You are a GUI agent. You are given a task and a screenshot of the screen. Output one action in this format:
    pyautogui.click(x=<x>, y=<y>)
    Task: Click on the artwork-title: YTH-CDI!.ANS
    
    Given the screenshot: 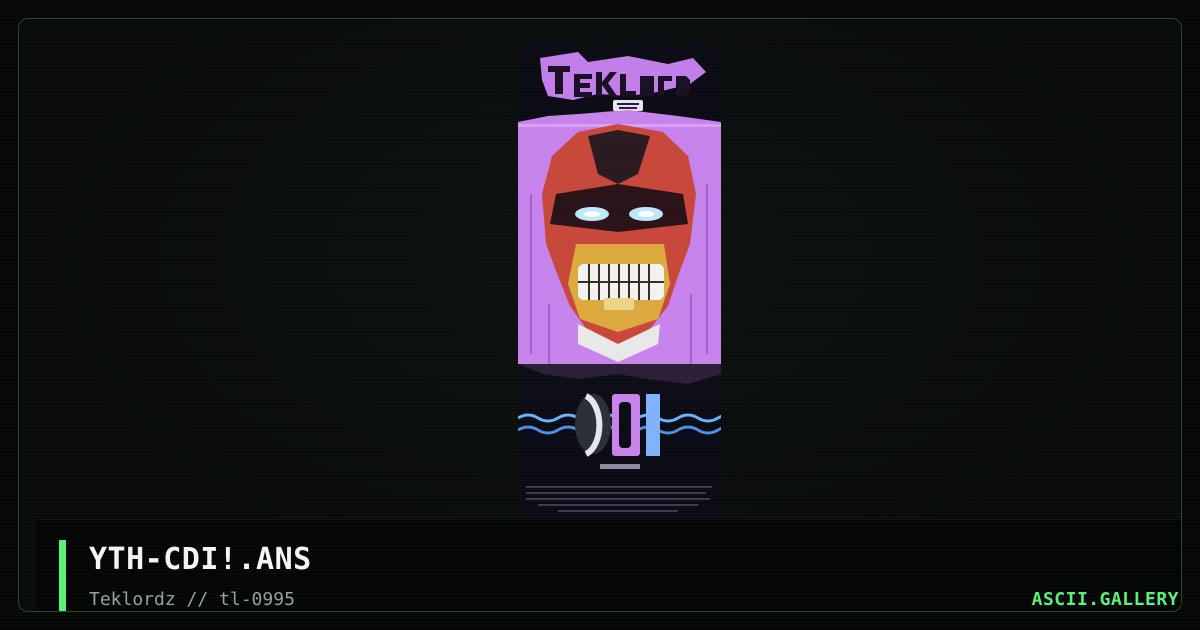 What is the action you would take?
    pyautogui.click(x=200, y=559)
    